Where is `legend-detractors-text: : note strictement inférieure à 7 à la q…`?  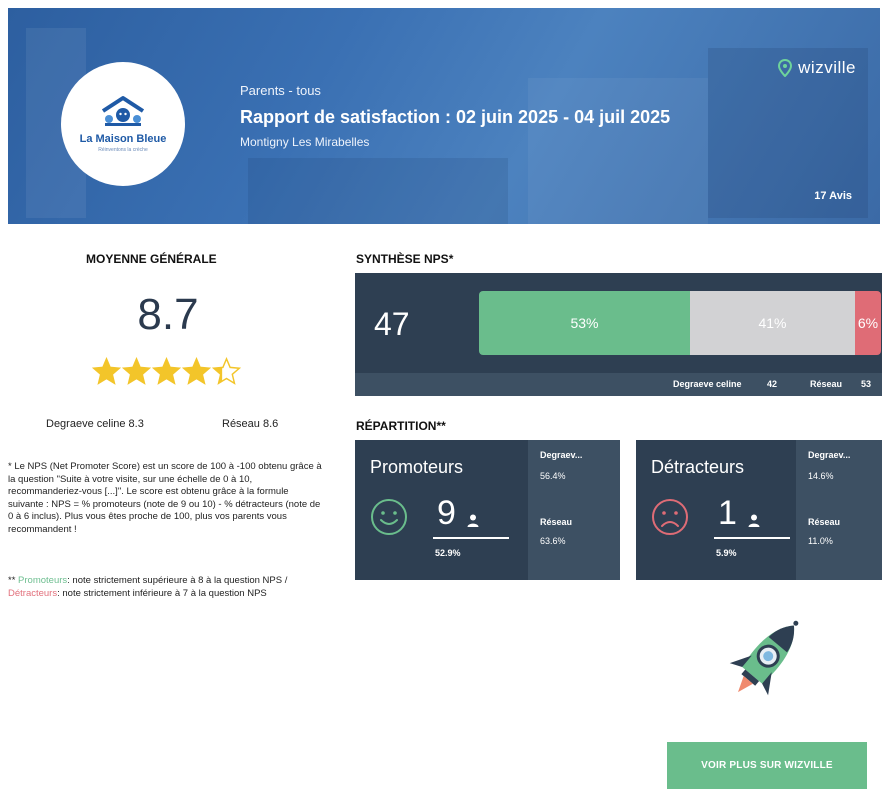
legend-detractors-text: : note strictement inférieure à 7 à la q… is located at coordinates (162, 593).